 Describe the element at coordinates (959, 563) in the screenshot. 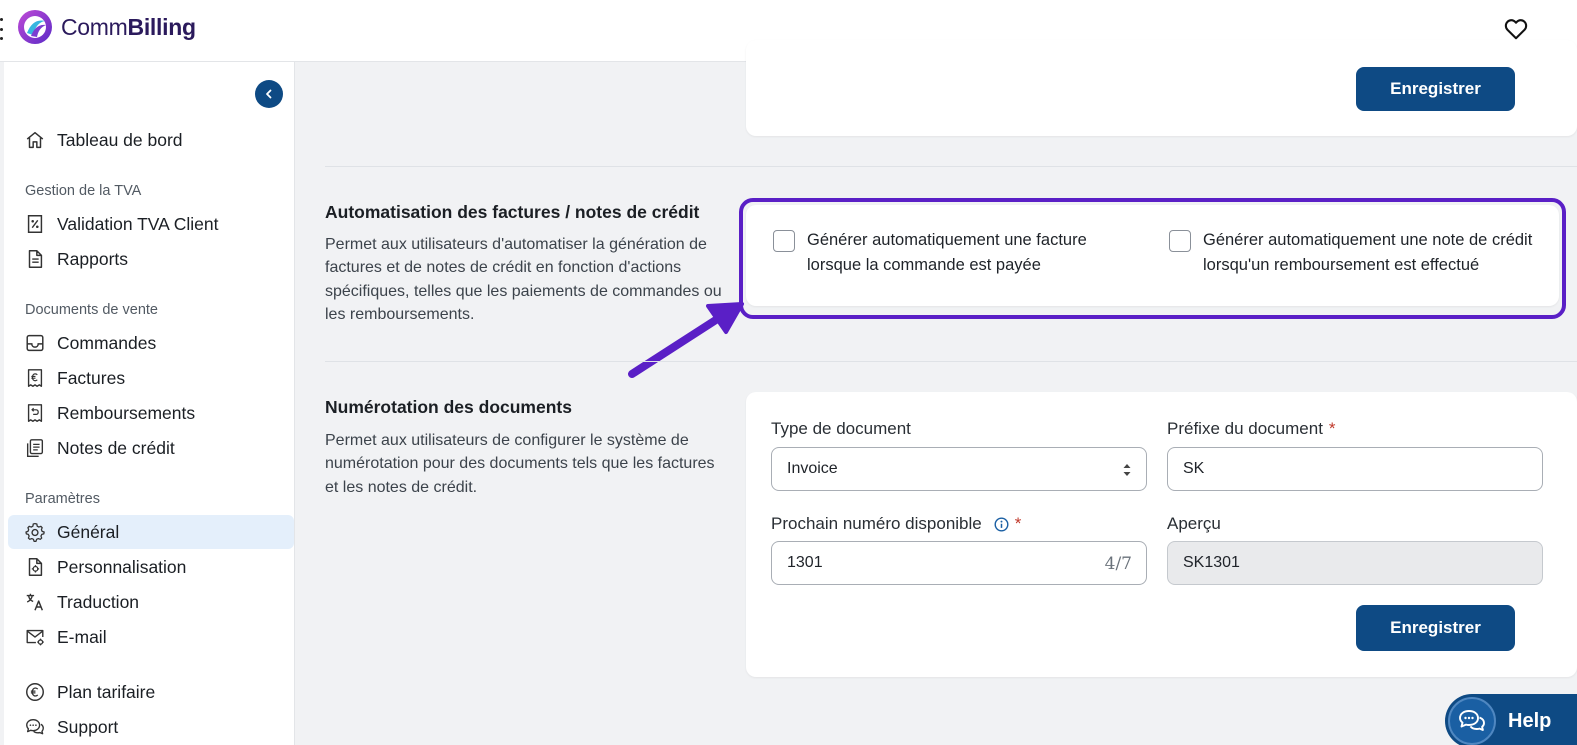

I see `next-number-input: 1301 4/7` at that location.